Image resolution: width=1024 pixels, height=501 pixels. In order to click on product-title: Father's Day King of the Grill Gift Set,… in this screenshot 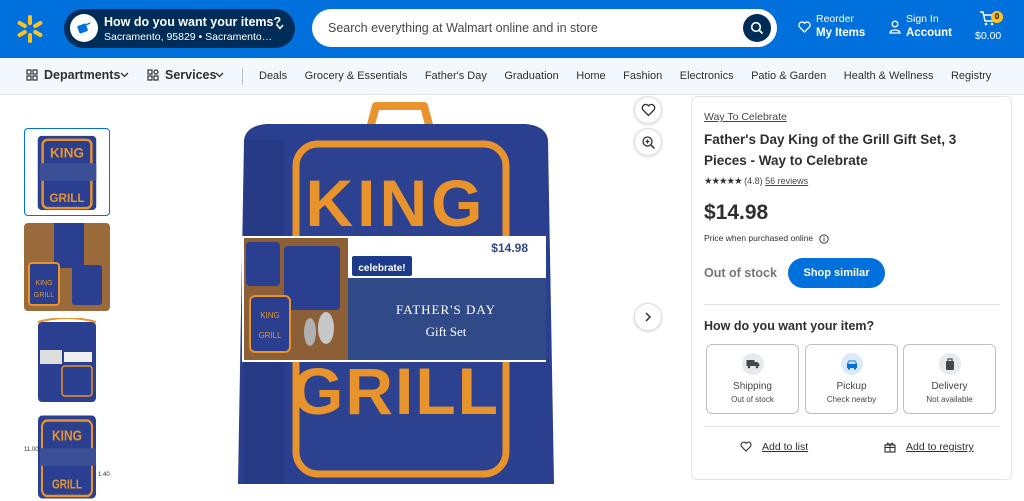, I will do `click(830, 150)`.